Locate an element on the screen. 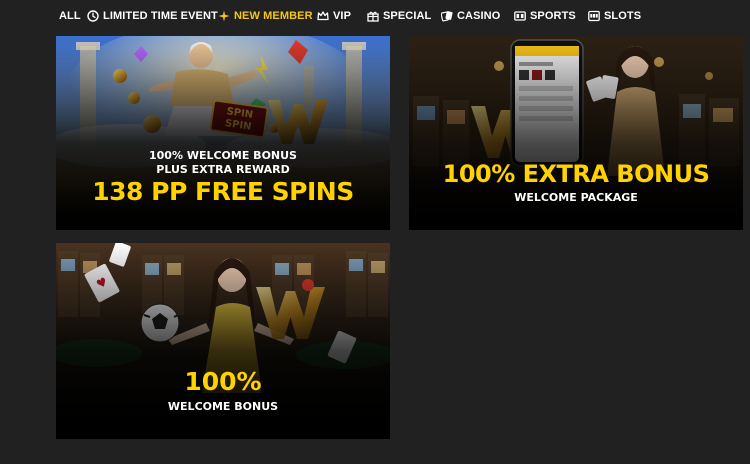 The width and height of the screenshot is (750, 464). crown-icon is located at coordinates (323, 16).